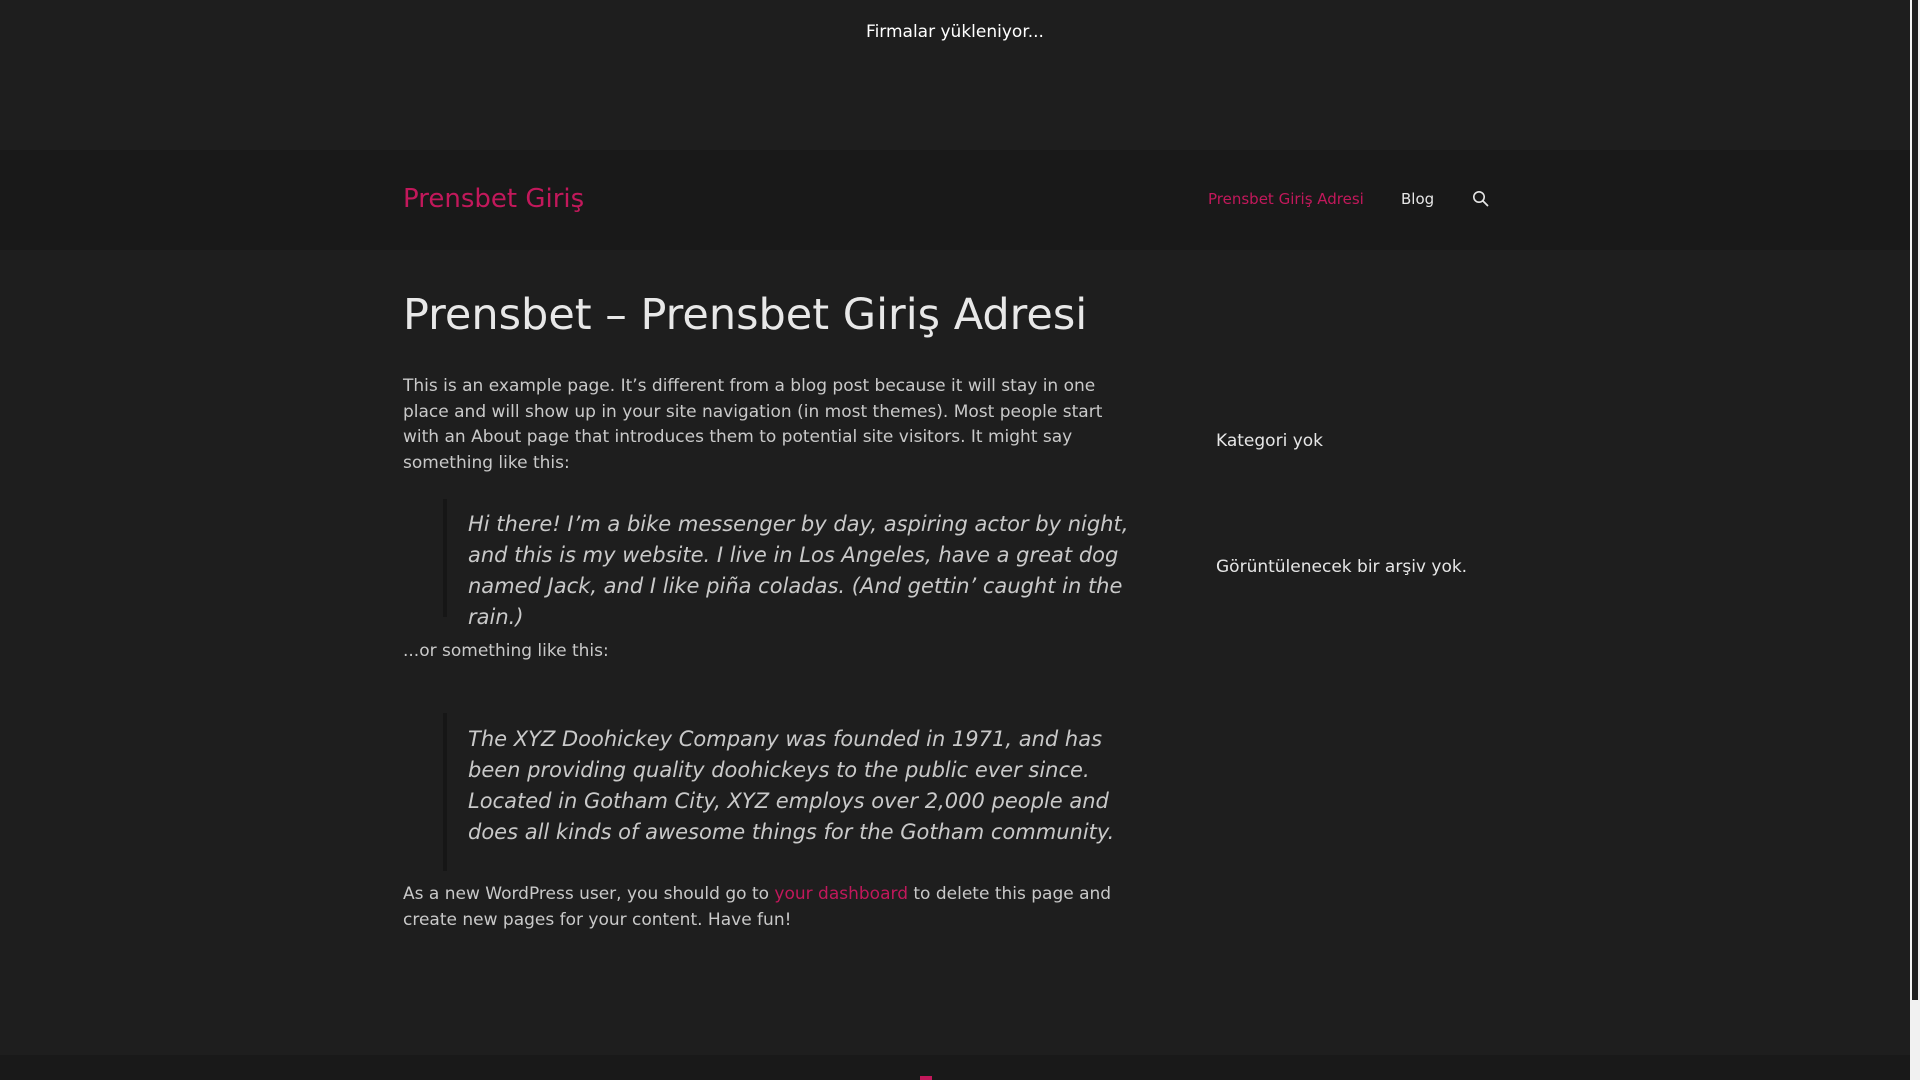 The height and width of the screenshot is (1080, 1920). I want to click on or-paragraph: ...or something like this:, so click(506, 651).